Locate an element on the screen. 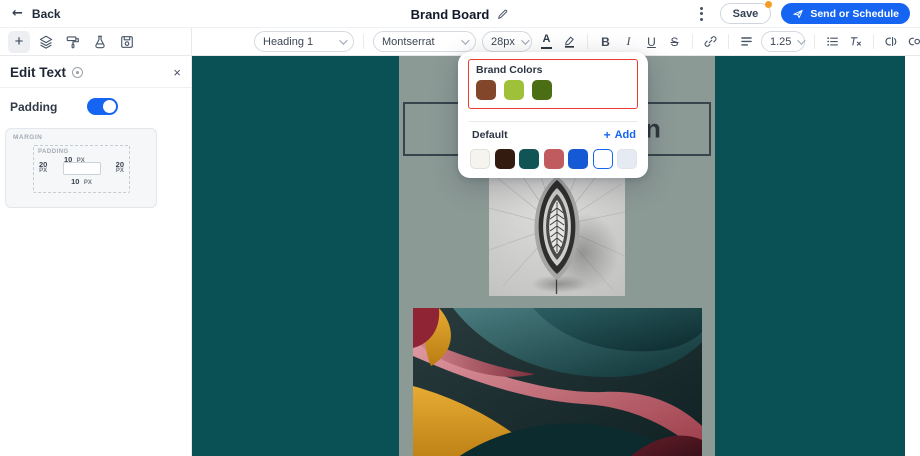  save-button: Save is located at coordinates (746, 12).